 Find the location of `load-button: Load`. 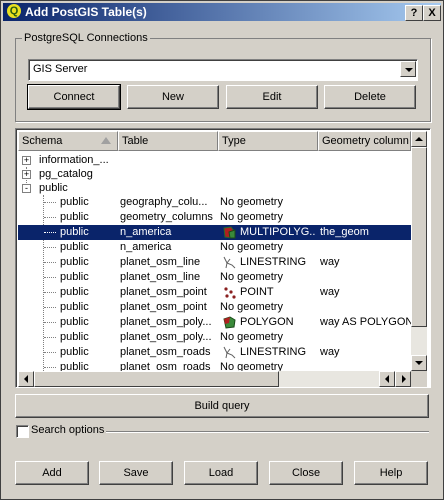

load-button: Load is located at coordinates (221, 473).